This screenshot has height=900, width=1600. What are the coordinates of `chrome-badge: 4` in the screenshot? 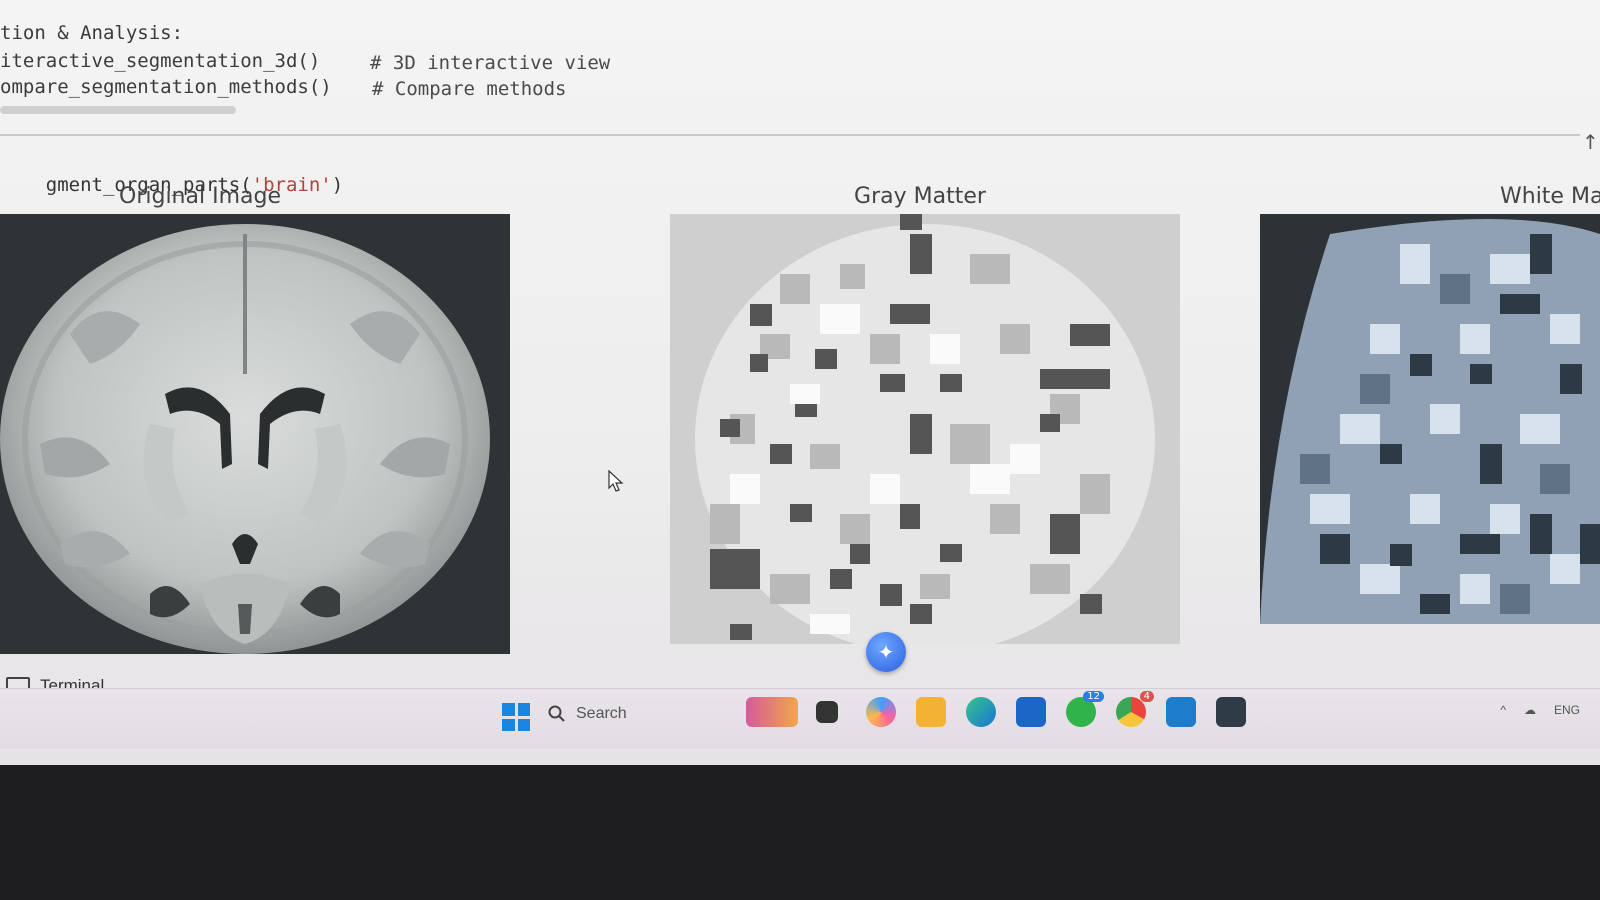 It's located at (1146, 696).